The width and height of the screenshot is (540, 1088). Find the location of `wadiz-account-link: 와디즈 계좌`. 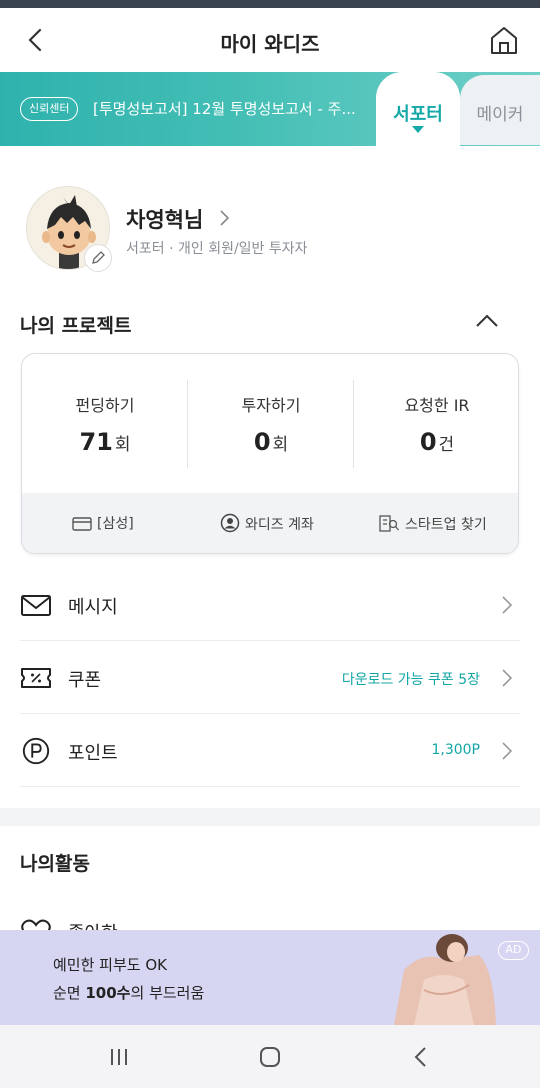

wadiz-account-link: 와디즈 계좌 is located at coordinates (267, 523).